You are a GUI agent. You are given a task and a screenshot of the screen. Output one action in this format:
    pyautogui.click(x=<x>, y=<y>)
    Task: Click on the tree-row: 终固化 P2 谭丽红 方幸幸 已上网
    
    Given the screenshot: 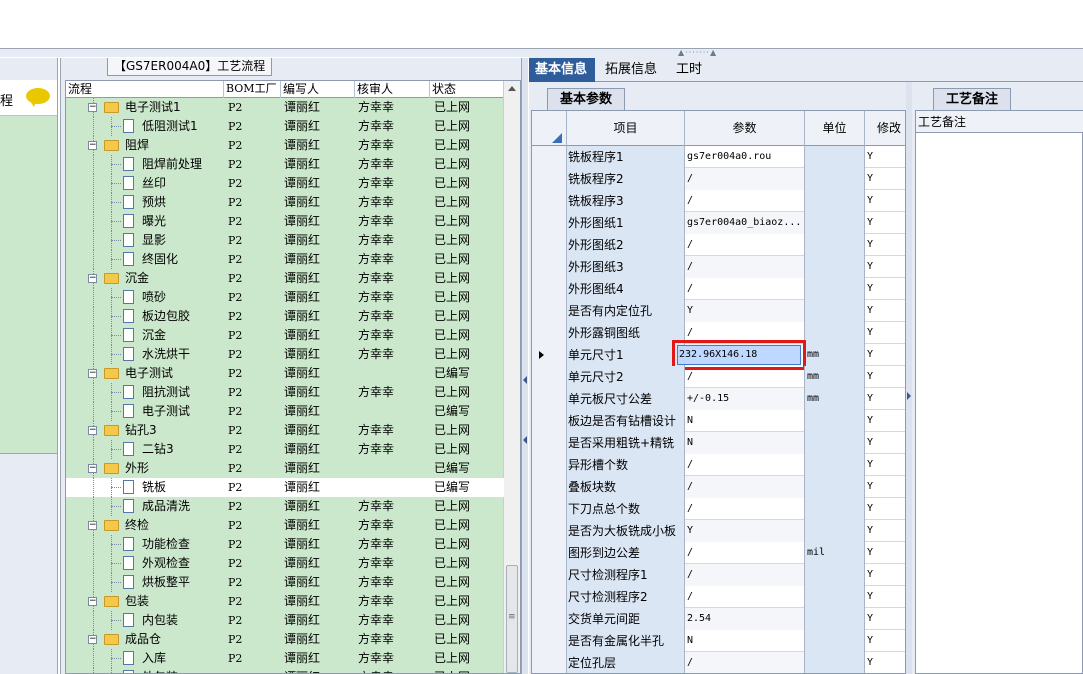 What is the action you would take?
    pyautogui.click(x=285, y=259)
    